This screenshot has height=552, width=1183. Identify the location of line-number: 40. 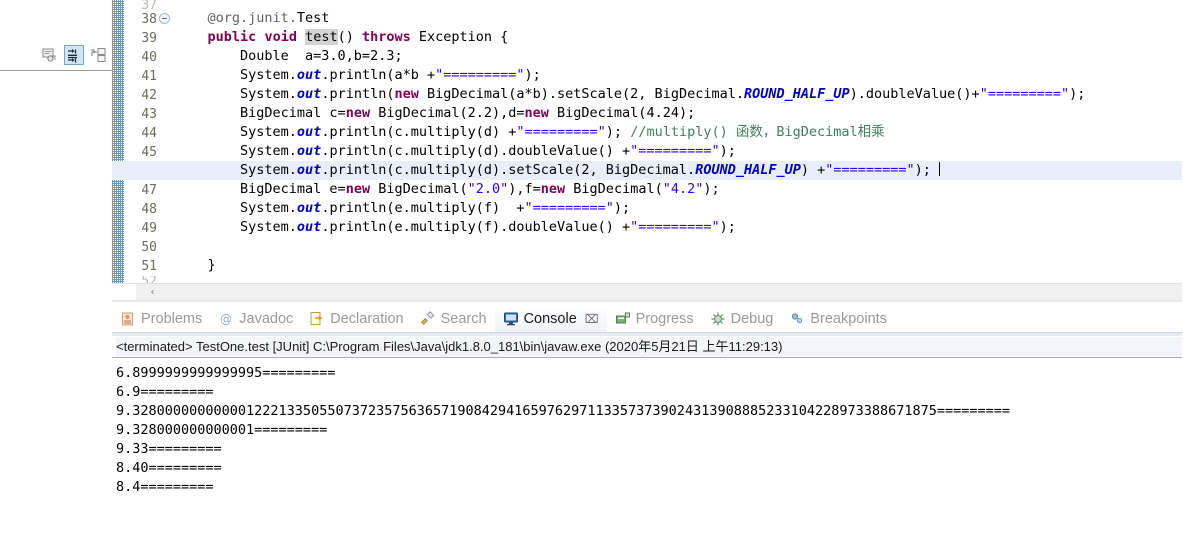
(149, 57).